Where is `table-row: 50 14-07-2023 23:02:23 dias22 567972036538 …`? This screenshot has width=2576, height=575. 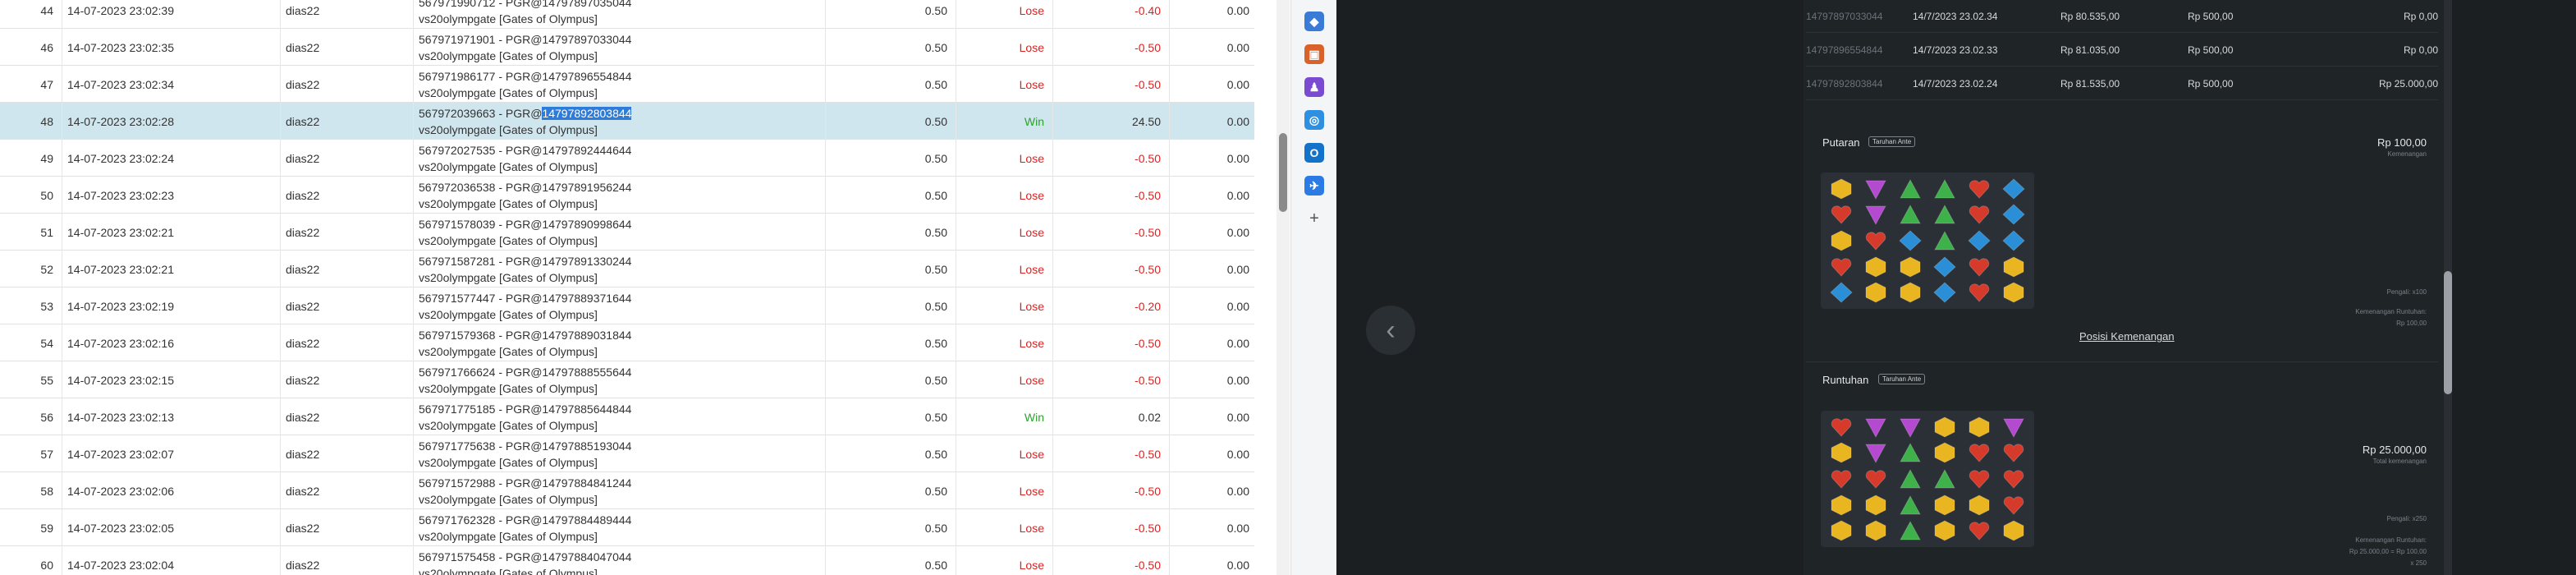
table-row: 50 14-07-2023 23:02:23 dias22 567972036538 … is located at coordinates (627, 196).